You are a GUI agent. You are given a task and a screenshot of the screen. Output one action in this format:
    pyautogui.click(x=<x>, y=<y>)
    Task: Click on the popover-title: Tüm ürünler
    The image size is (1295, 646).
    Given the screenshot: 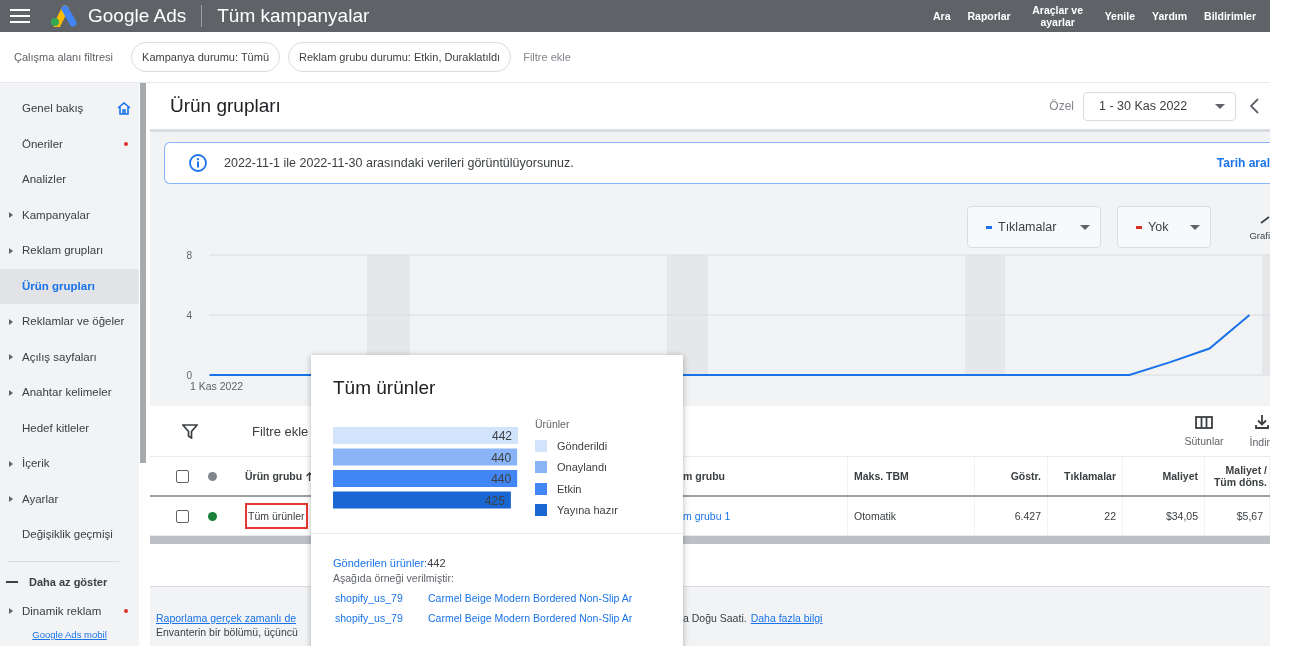 What is the action you would take?
    pyautogui.click(x=385, y=388)
    